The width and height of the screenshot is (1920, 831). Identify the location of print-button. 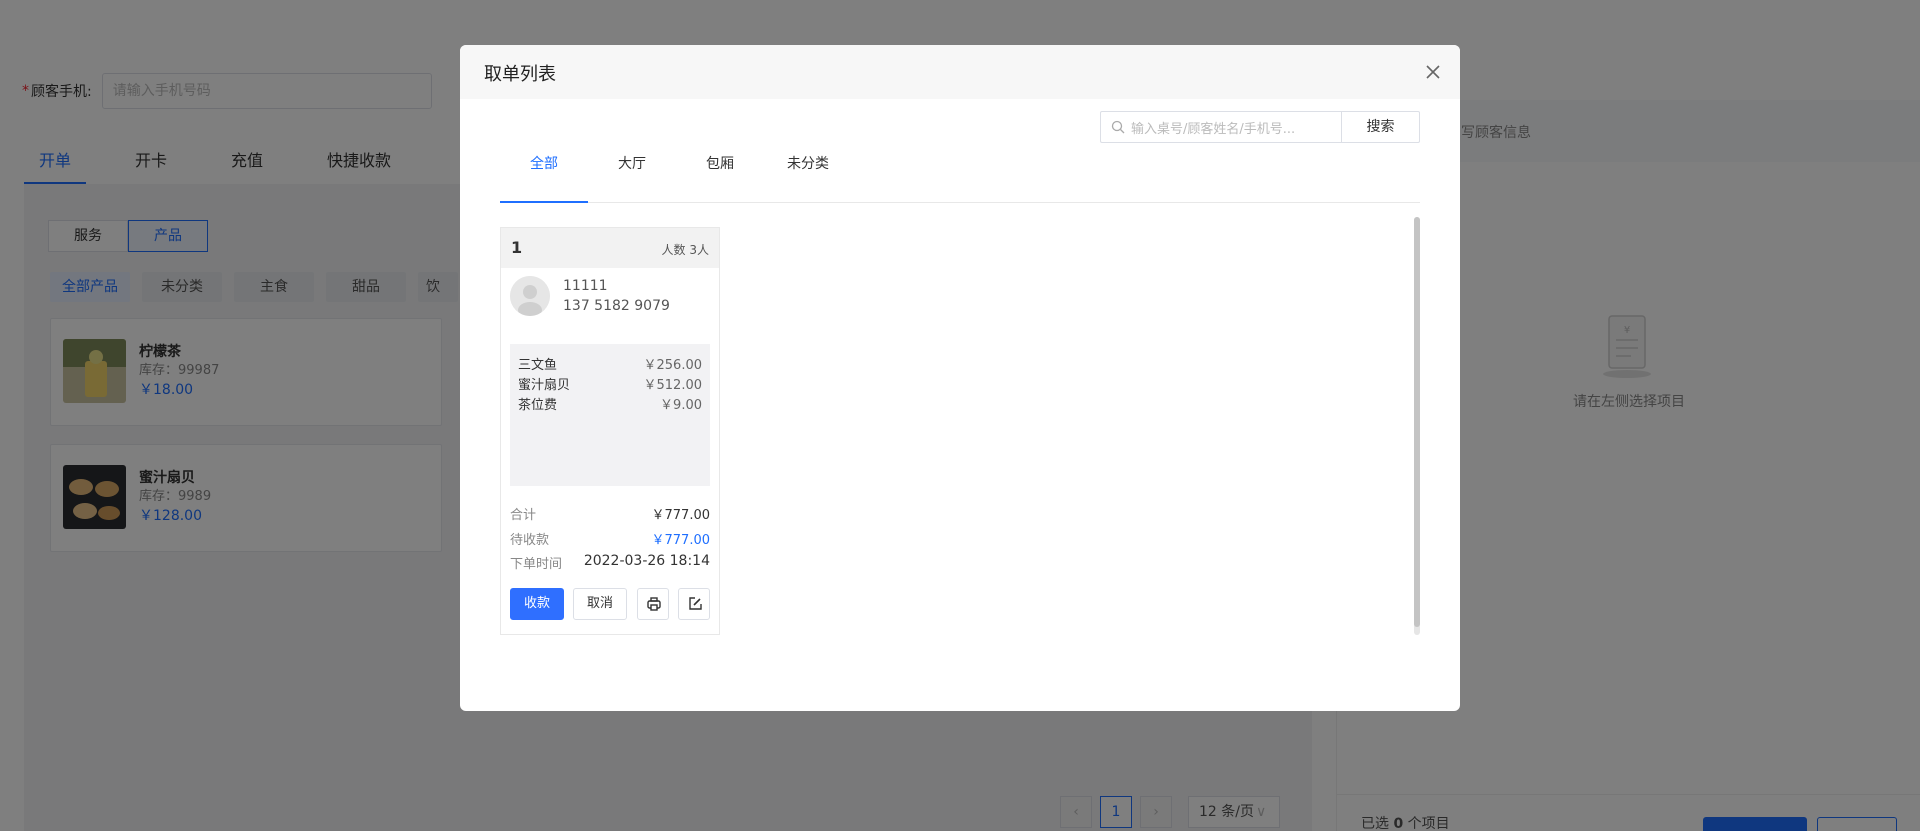
(653, 604).